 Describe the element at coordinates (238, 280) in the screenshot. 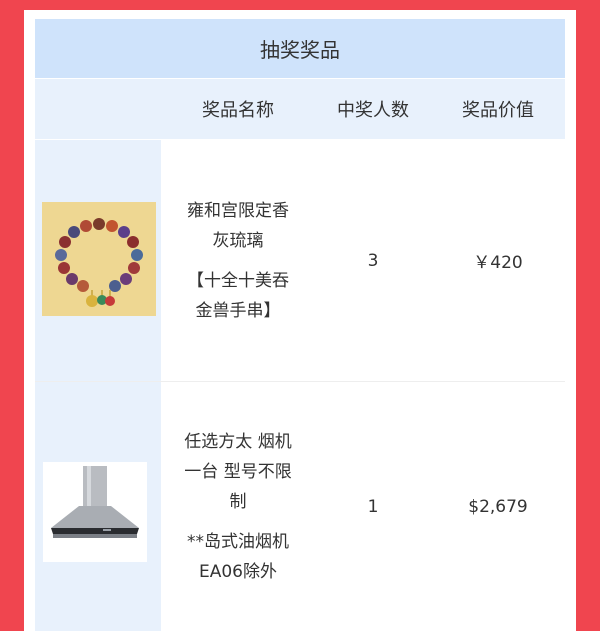

I see `prize-name-line: 【十全十美吞` at that location.